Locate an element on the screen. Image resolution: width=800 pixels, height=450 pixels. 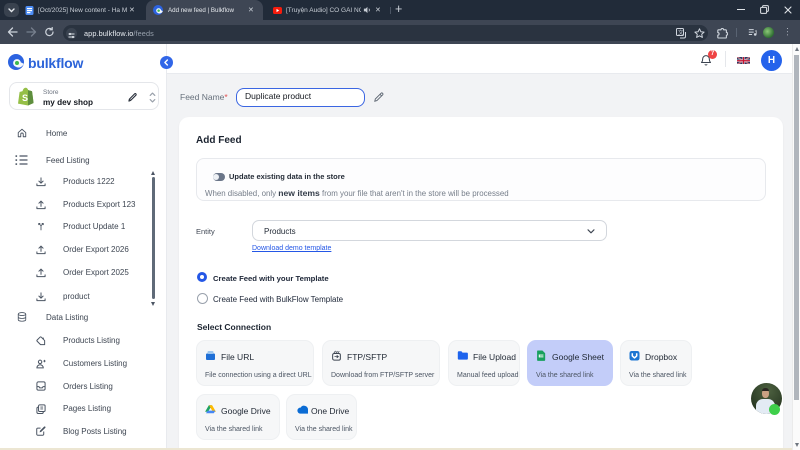
svg-text: S is located at coordinates (25, 98).